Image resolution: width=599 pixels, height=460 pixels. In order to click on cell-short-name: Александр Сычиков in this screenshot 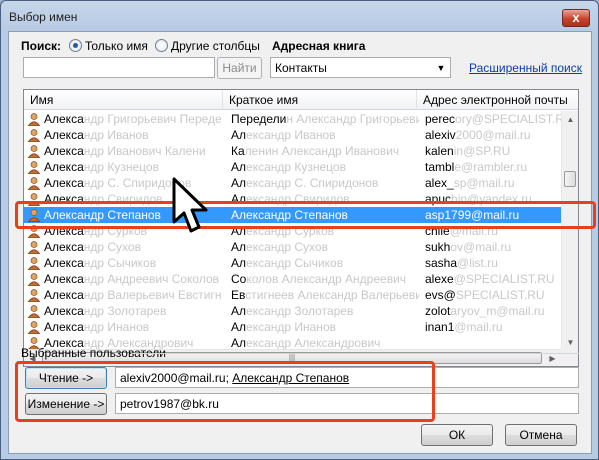, I will do `click(325, 263)`.